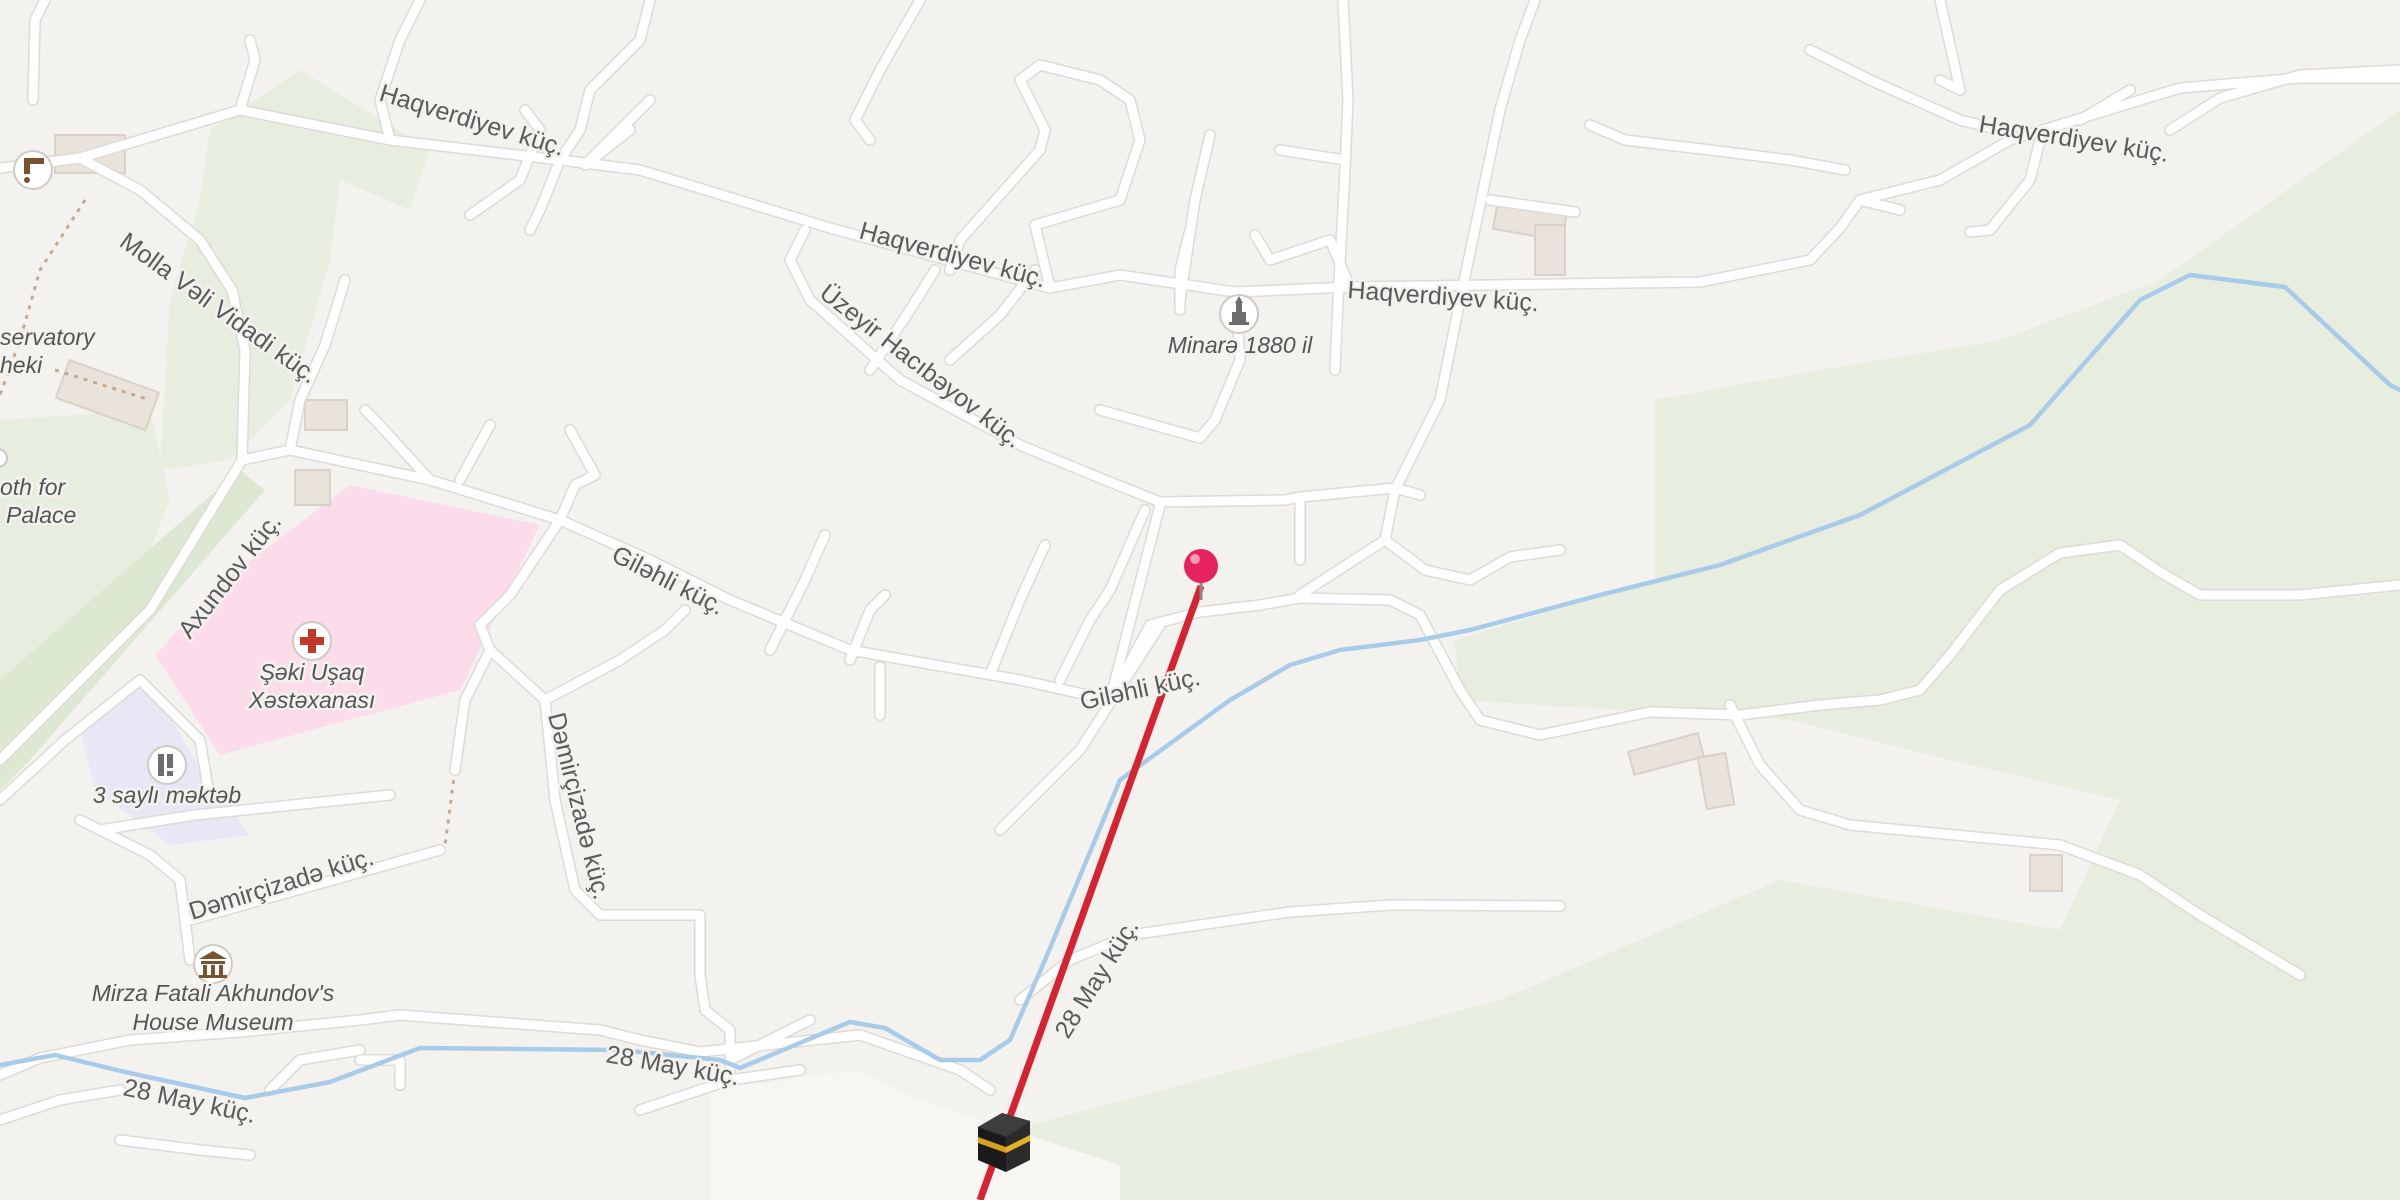 Image resolution: width=2400 pixels, height=1200 pixels. What do you see at coordinates (213, 993) in the screenshot?
I see `poi-label-museum-line1: Mirza Fatali Akhundov's` at bounding box center [213, 993].